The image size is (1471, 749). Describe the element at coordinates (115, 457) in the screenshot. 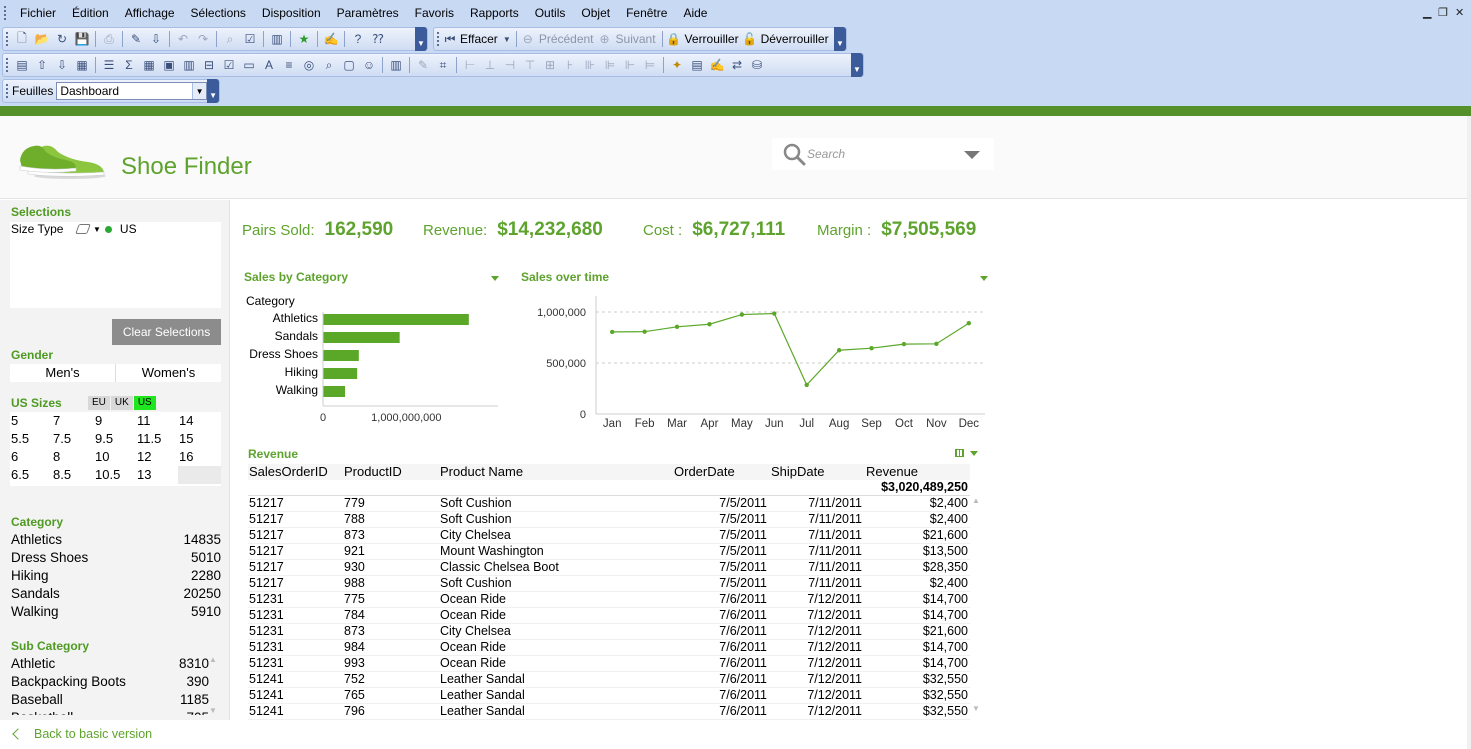

I see `size-option: 10` at that location.